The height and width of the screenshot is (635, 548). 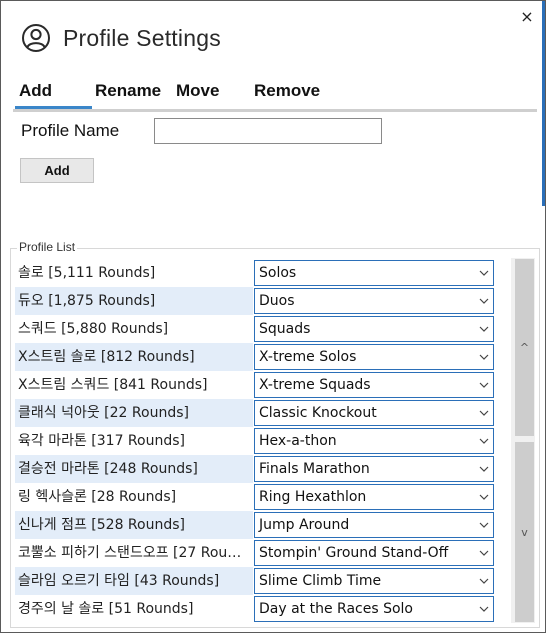 I want to click on profile-mode-select: Day at the Races Solo, so click(x=374, y=609).